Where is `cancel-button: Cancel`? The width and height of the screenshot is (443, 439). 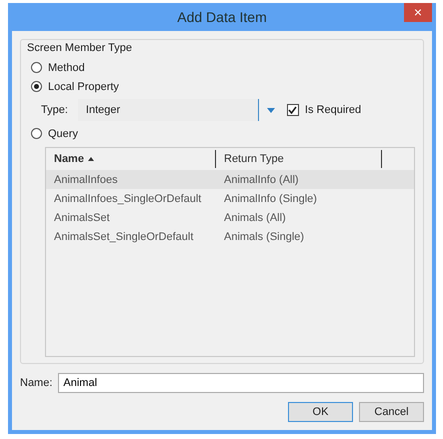
cancel-button: Cancel is located at coordinates (391, 412).